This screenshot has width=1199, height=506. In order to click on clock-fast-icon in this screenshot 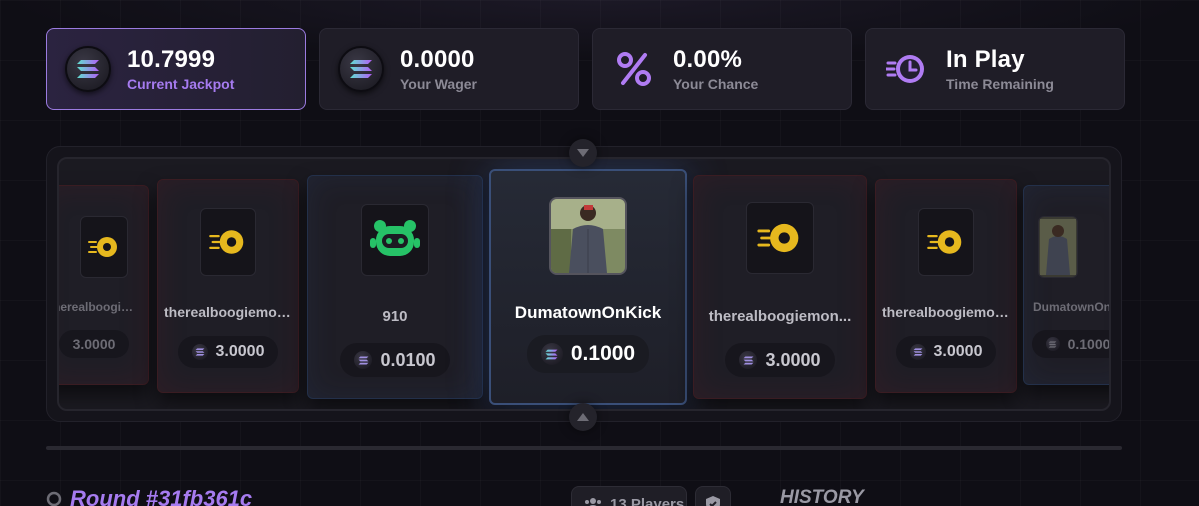, I will do `click(907, 69)`.